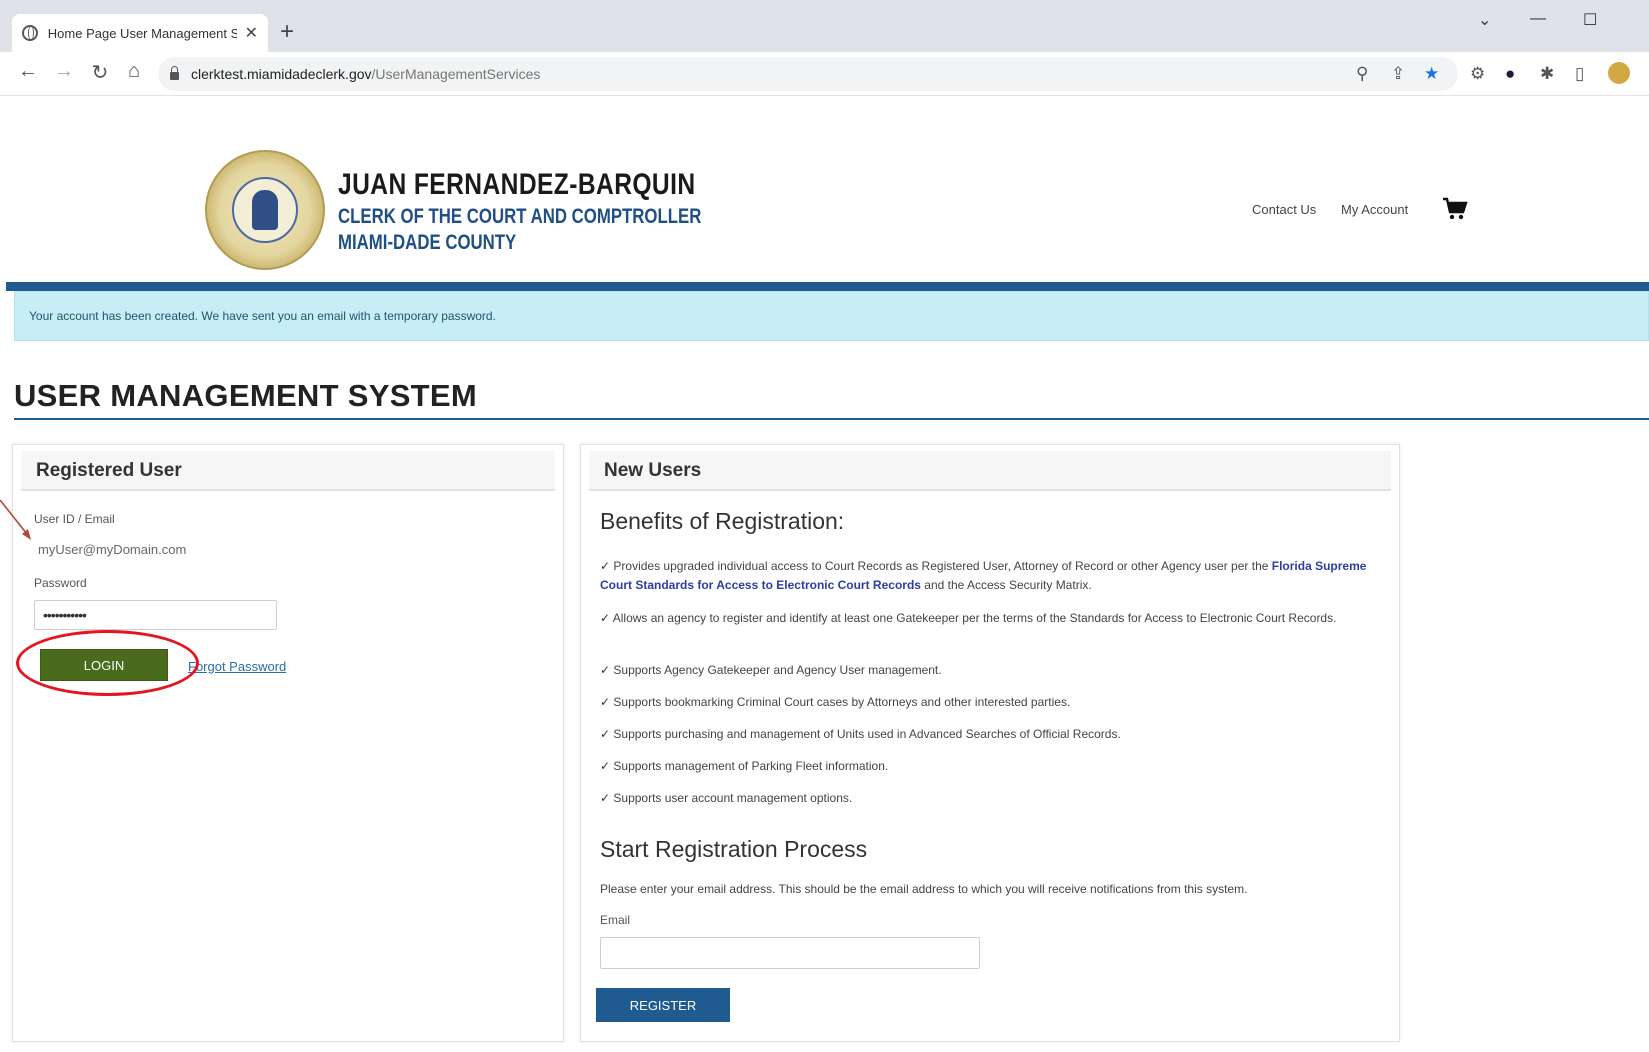 The width and height of the screenshot is (1649, 1052). What do you see at coordinates (246, 395) in the screenshot?
I see `page-title: USER MANAGEMENT SYSTEM` at bounding box center [246, 395].